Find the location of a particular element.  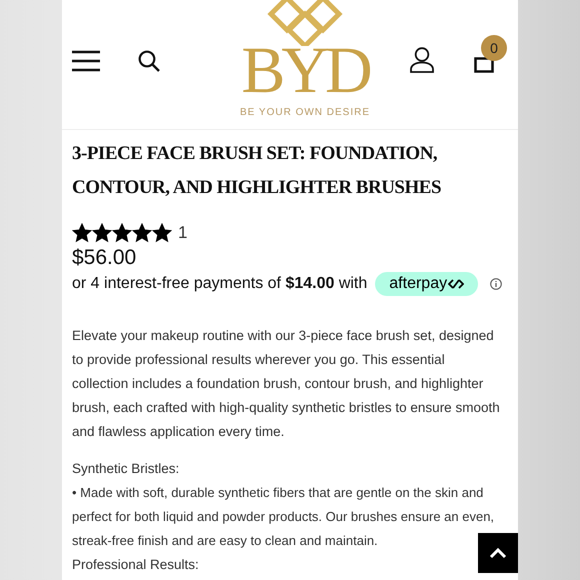

section-heading: Professional Results: is located at coordinates (136, 565).